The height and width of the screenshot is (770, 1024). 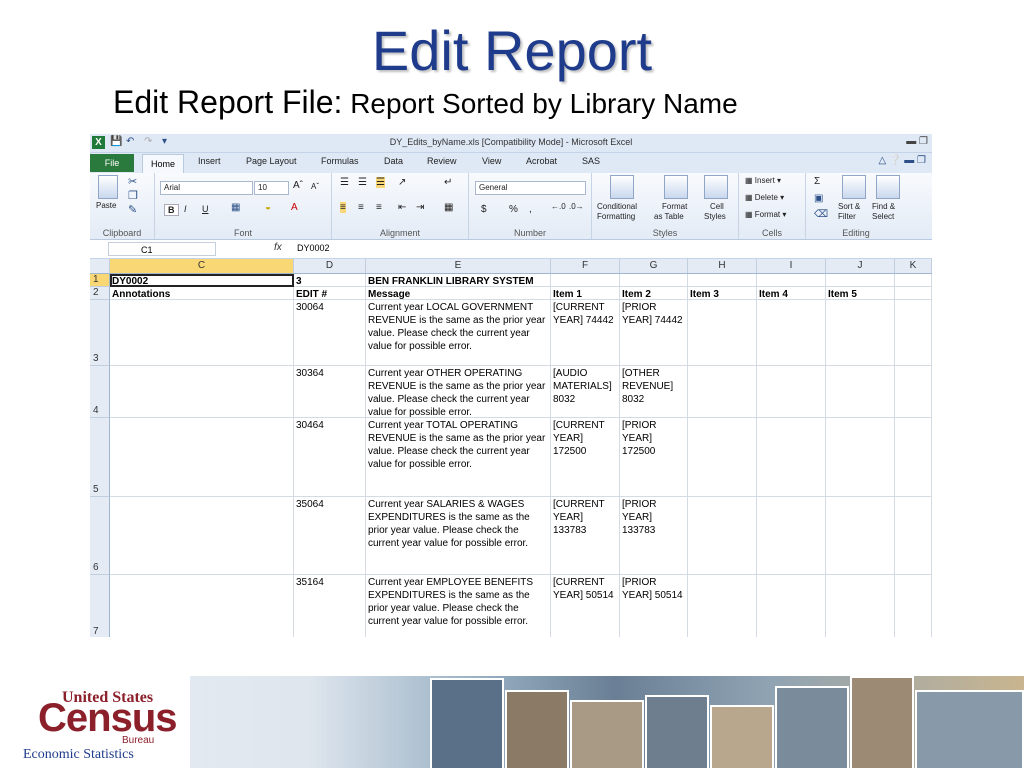 What do you see at coordinates (902, 160) in the screenshot?
I see `help-icon: △ ❔ ▬ ❐` at bounding box center [902, 160].